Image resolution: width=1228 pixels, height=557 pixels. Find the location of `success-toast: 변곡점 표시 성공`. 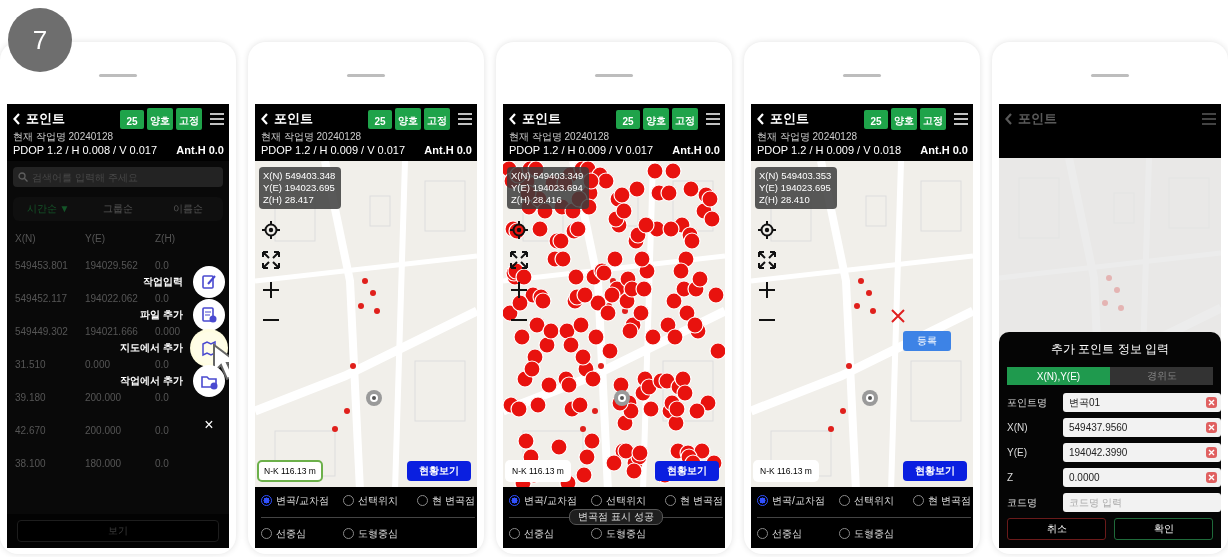

success-toast: 변곡점 표시 성공 is located at coordinates (616, 517).